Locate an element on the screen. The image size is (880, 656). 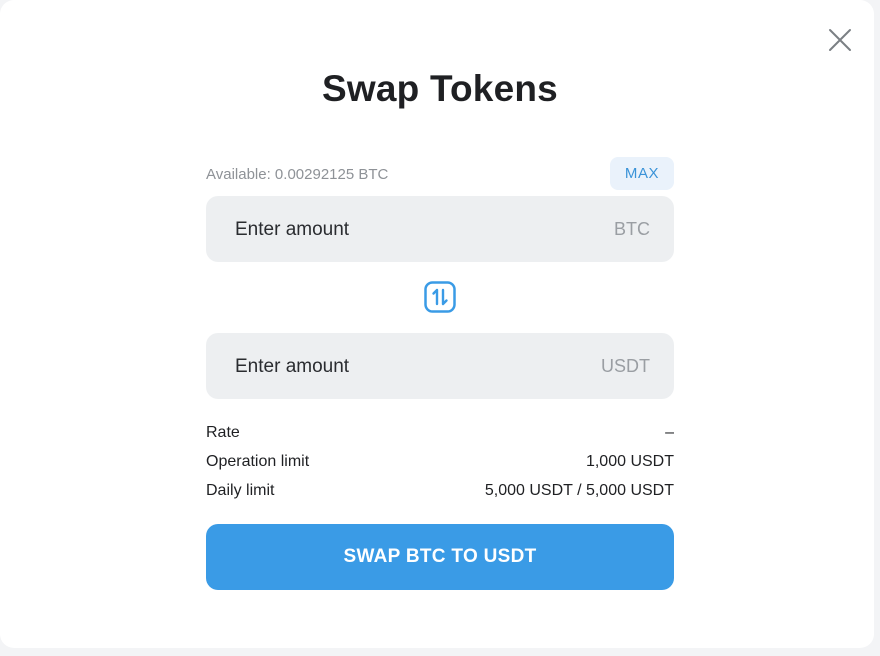
daily-limit-value: 5,000 USDT / 5,000 USDT is located at coordinates (579, 490).